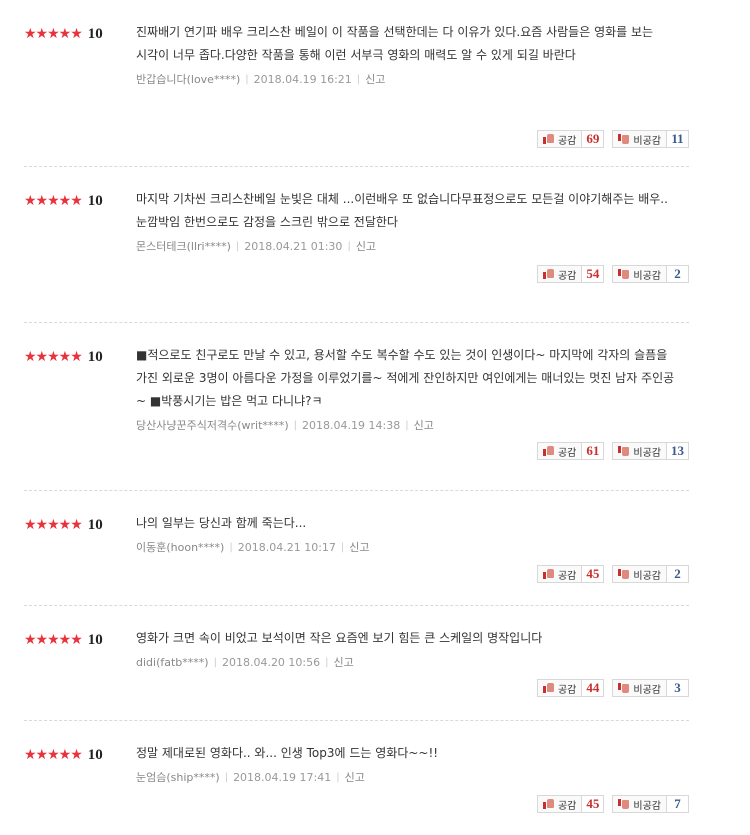 Image resolution: width=750 pixels, height=835 pixels. I want to click on review-date: 2018.04.19 14:38, so click(351, 425).